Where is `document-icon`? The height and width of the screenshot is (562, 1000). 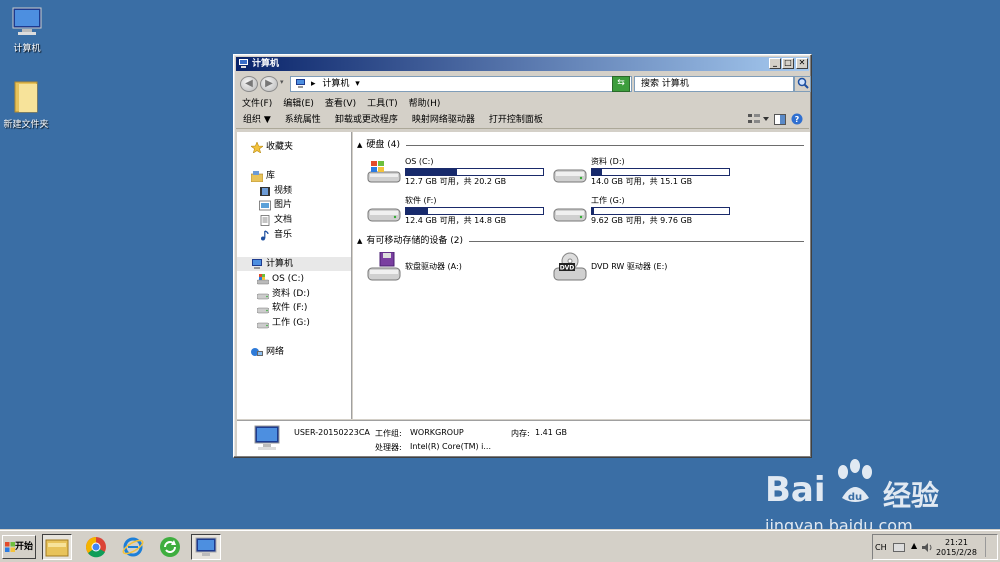 document-icon is located at coordinates (265, 220).